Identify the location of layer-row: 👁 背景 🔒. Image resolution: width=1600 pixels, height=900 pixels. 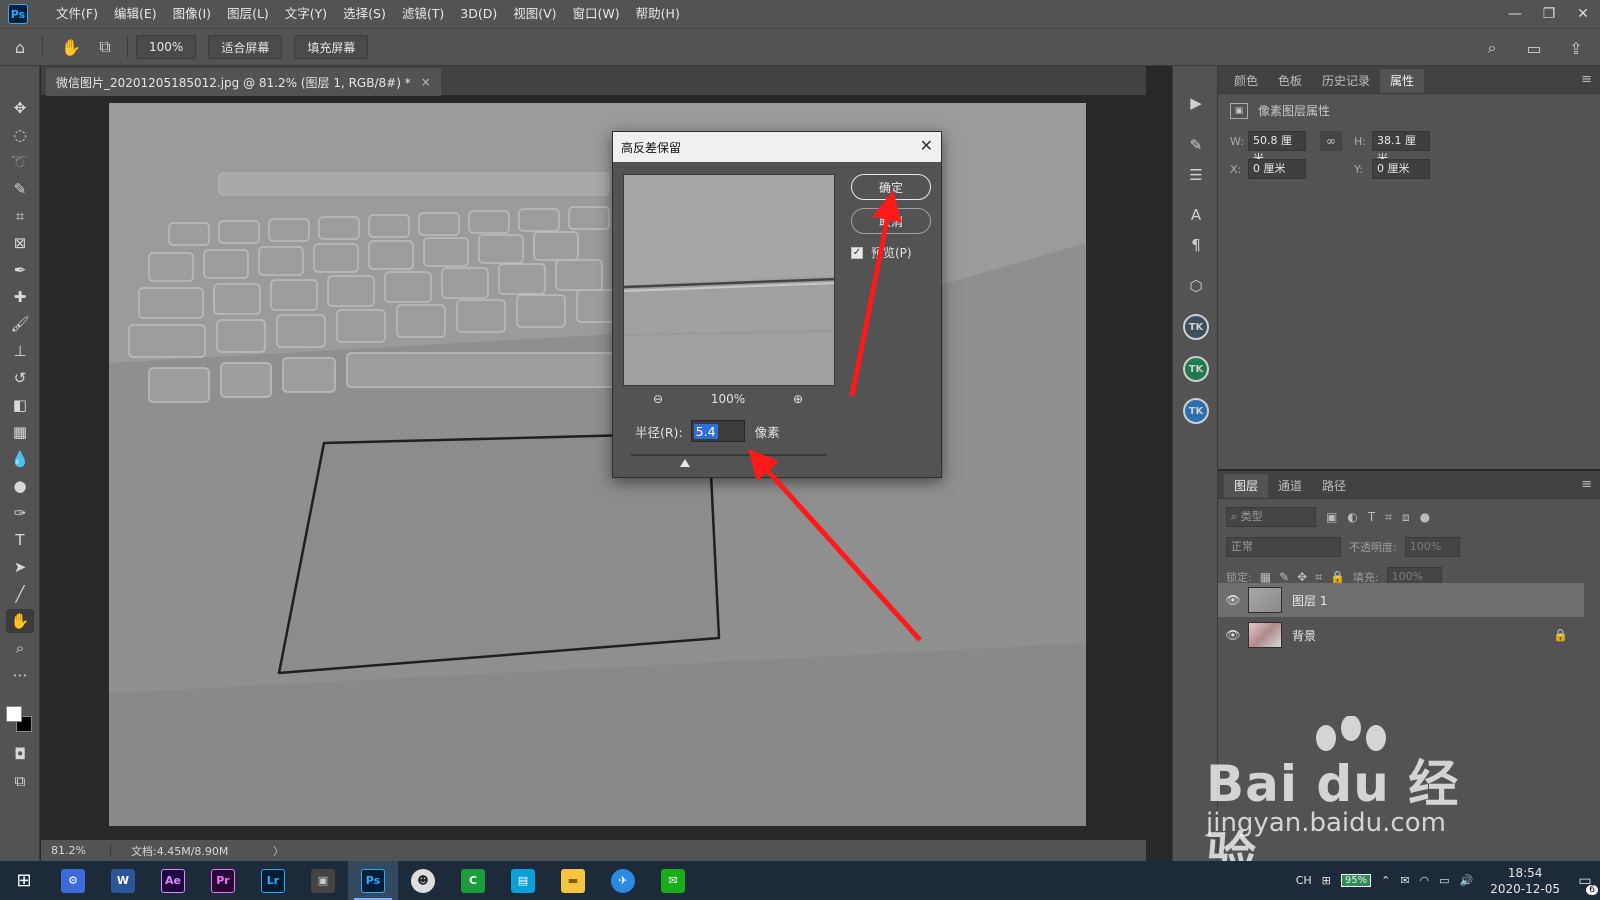
(1401, 635).